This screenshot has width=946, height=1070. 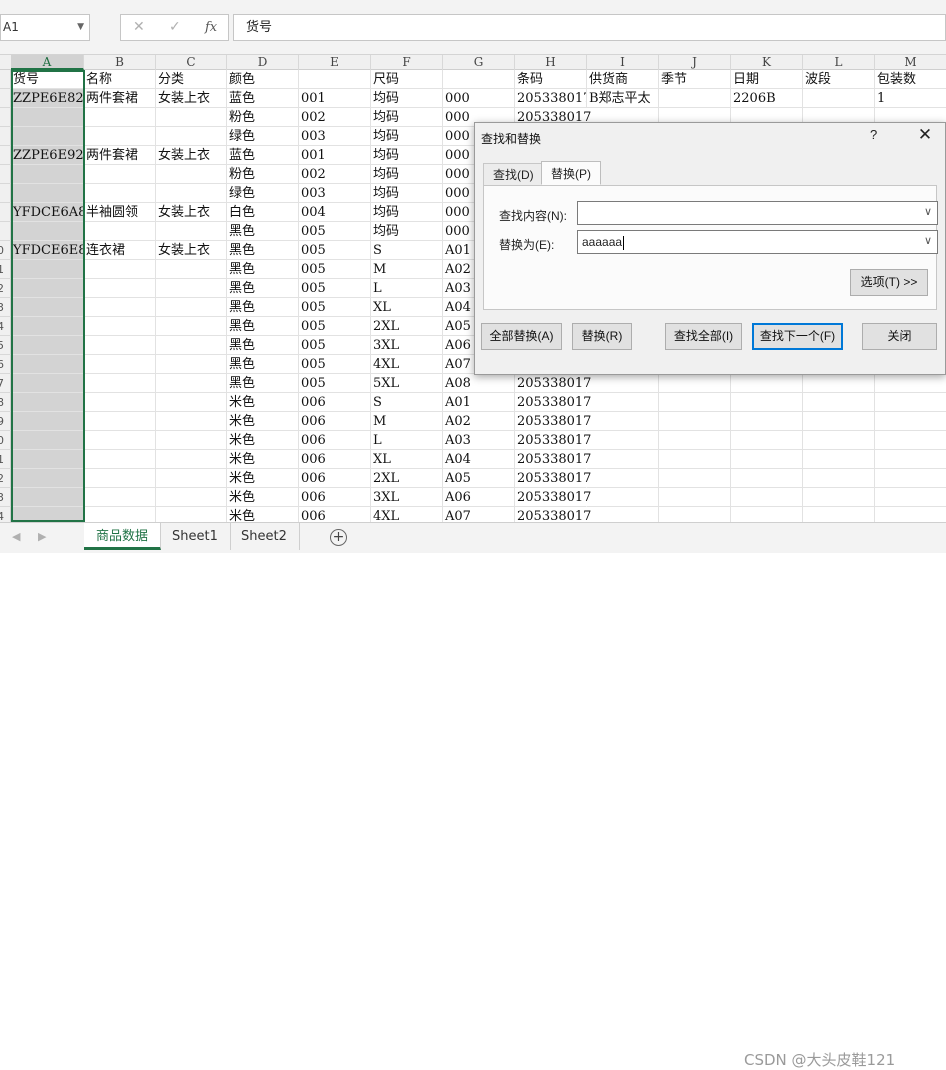 I want to click on table-cell: 1, so click(x=910, y=98).